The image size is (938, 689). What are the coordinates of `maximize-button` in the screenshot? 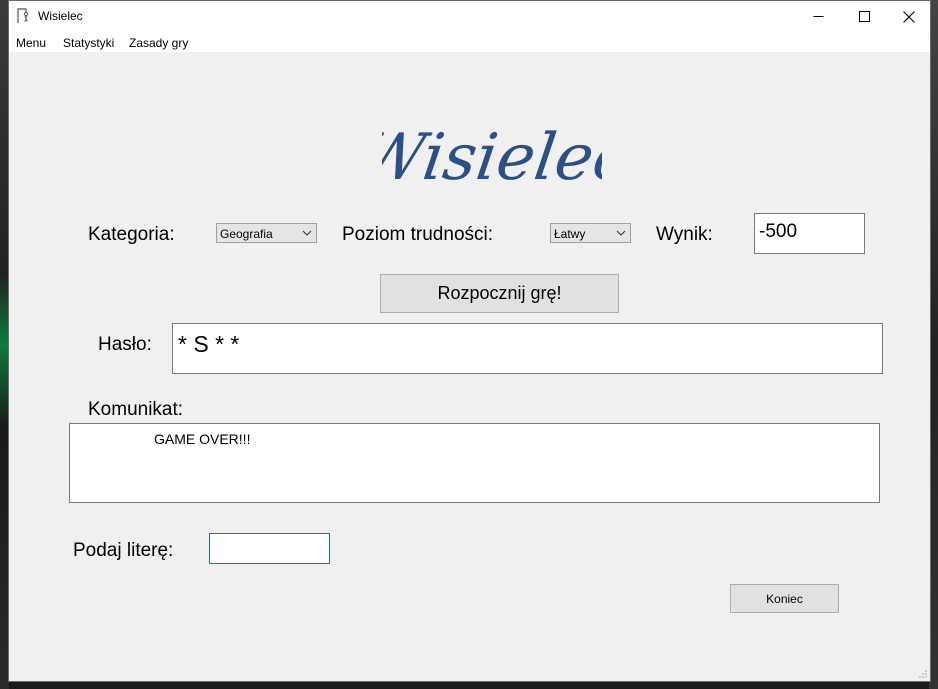 It's located at (864, 16).